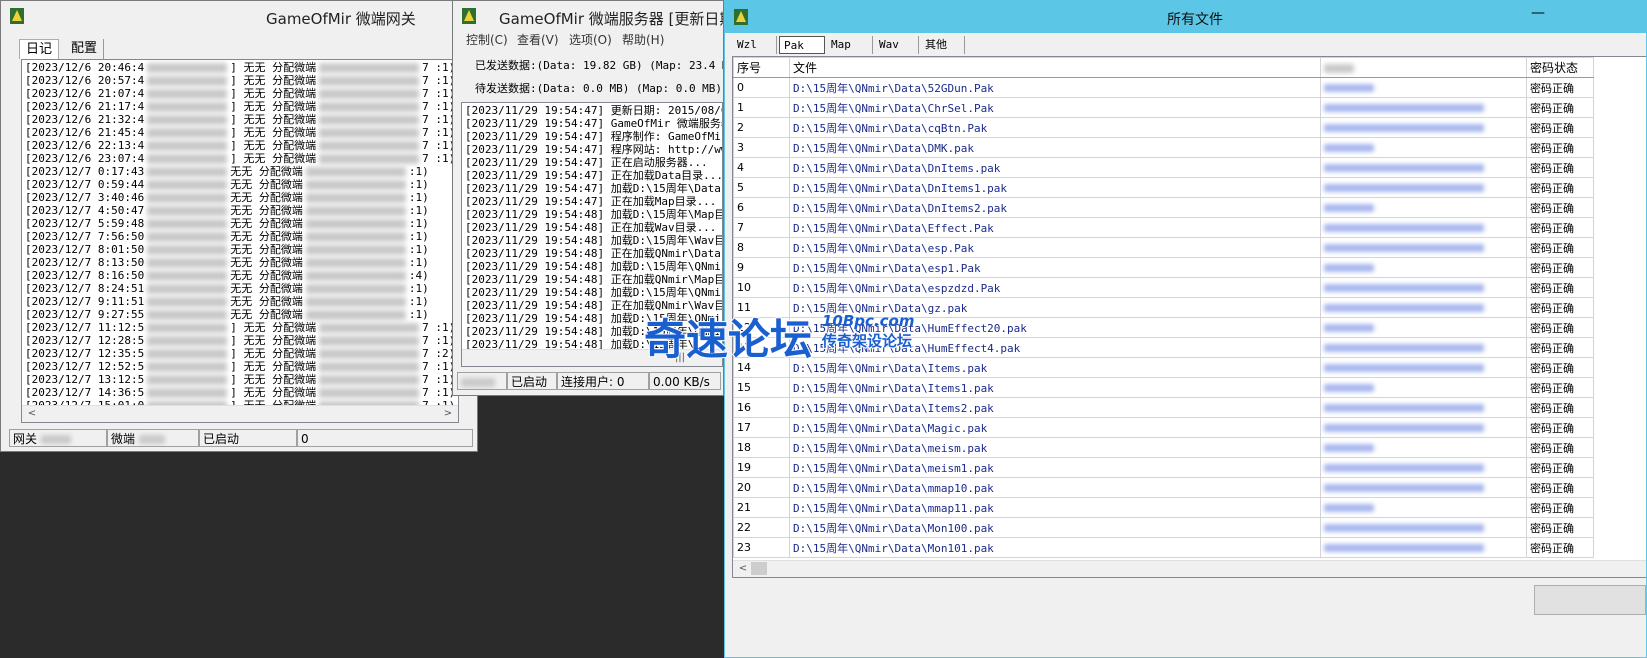 This screenshot has width=1647, height=658. Describe the element at coordinates (1055, 187) in the screenshot. I see `cell-path: D:\15周年\QNmir\Data\DnItems1.pak` at that location.